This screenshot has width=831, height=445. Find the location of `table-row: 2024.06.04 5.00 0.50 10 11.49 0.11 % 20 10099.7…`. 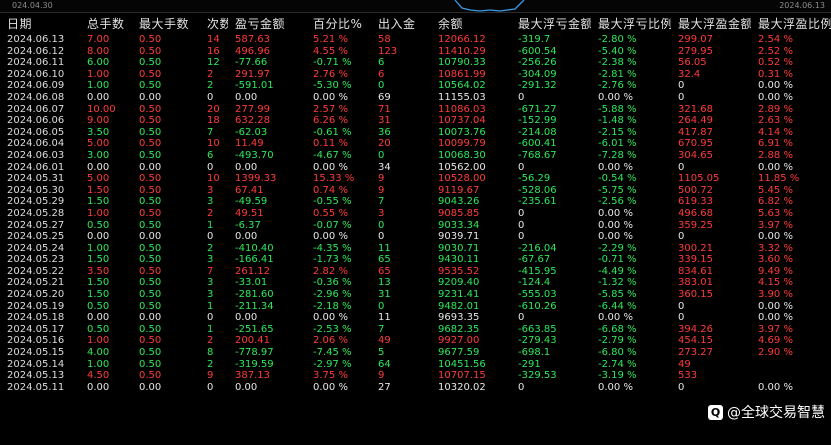

table-row: 2024.06.04 5.00 0.50 10 11.49 0.11 % 20 10099.7… is located at coordinates (415, 144).